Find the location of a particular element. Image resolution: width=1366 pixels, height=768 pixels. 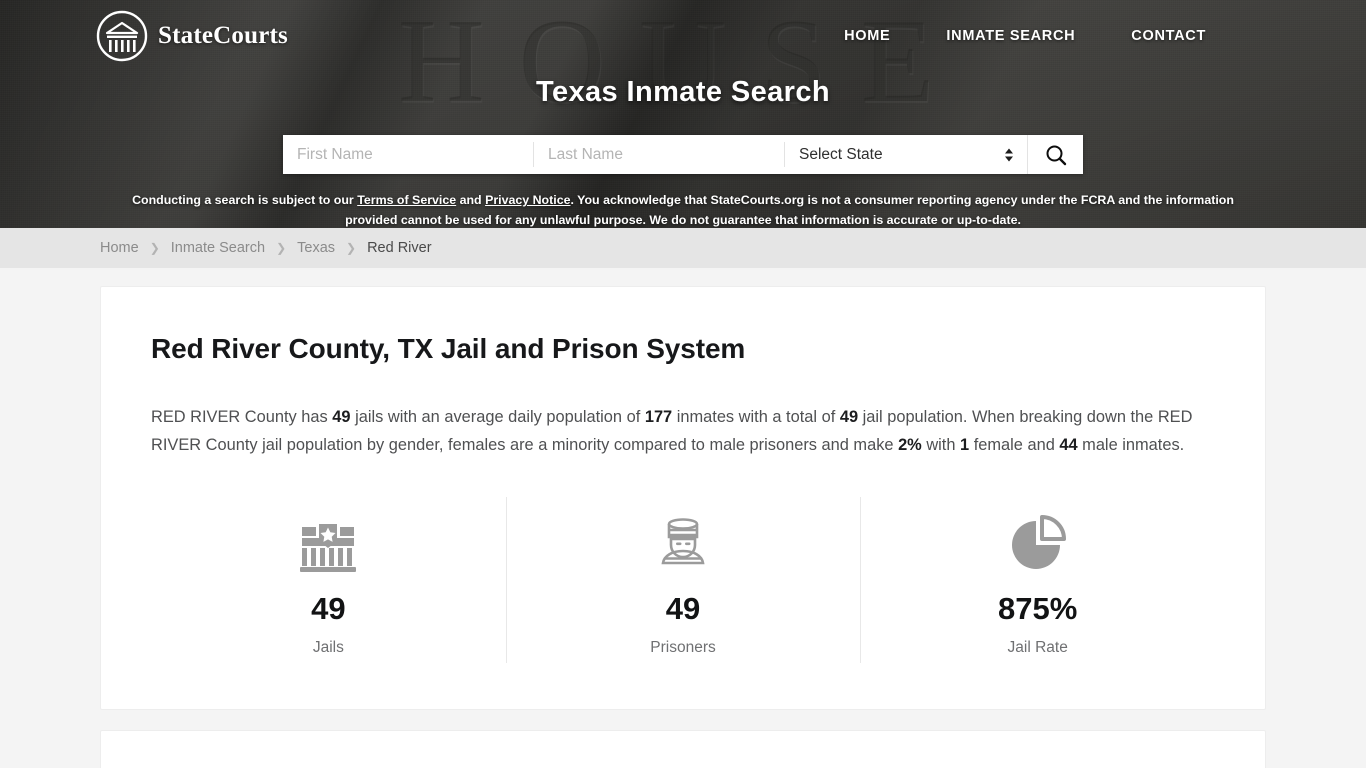

search-button is located at coordinates (1055, 154).